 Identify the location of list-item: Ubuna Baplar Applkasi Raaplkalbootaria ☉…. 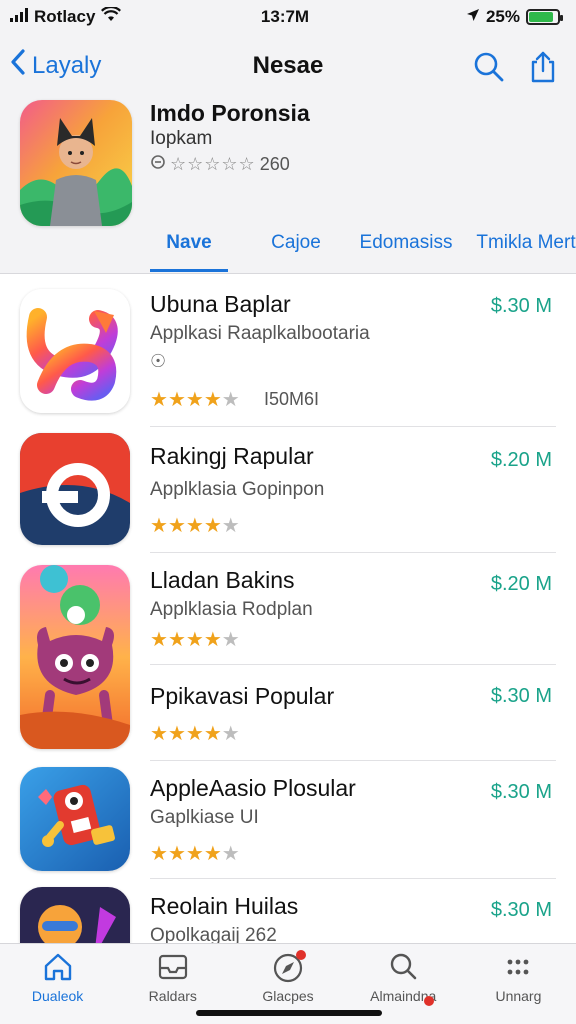
(288, 351).